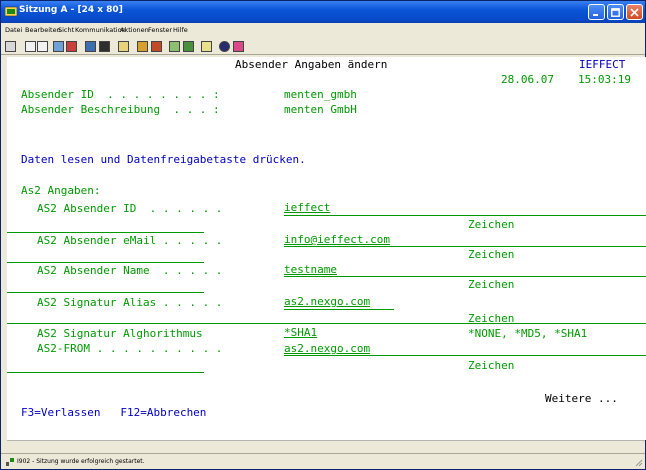 The width and height of the screenshot is (646, 470). Describe the element at coordinates (491, 284) in the screenshot. I see `as2-sender-name-hint: Zeichen` at that location.